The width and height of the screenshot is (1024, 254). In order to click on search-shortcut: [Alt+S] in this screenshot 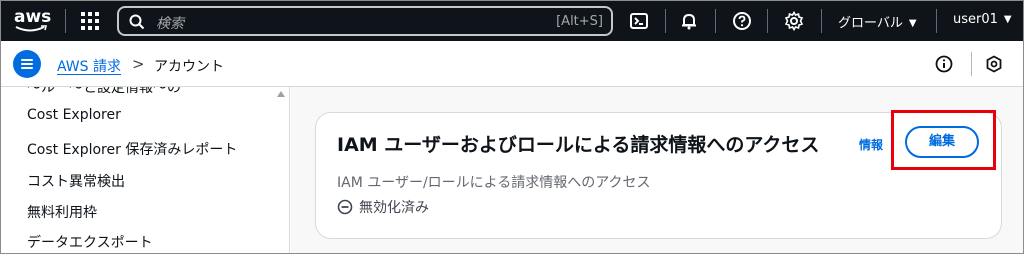, I will do `click(579, 21)`.